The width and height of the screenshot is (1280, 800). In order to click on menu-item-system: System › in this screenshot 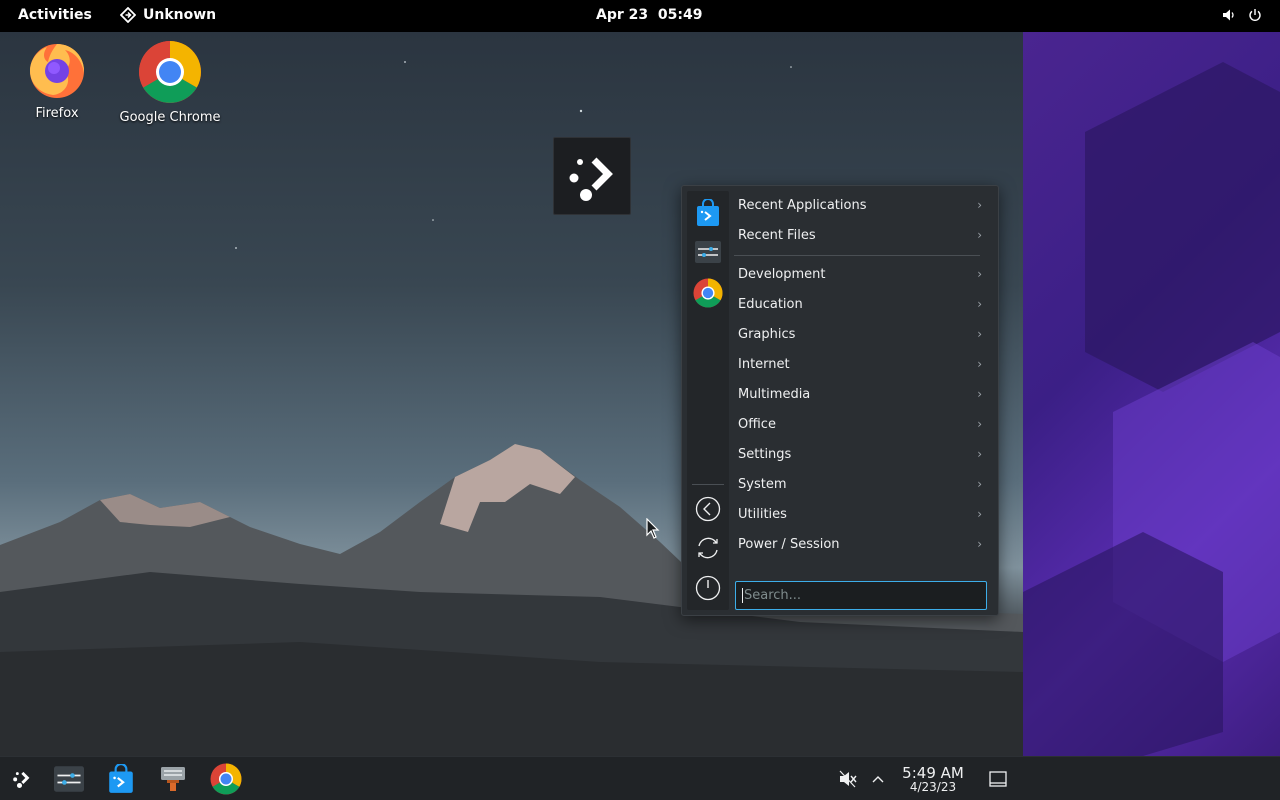, I will do `click(860, 484)`.